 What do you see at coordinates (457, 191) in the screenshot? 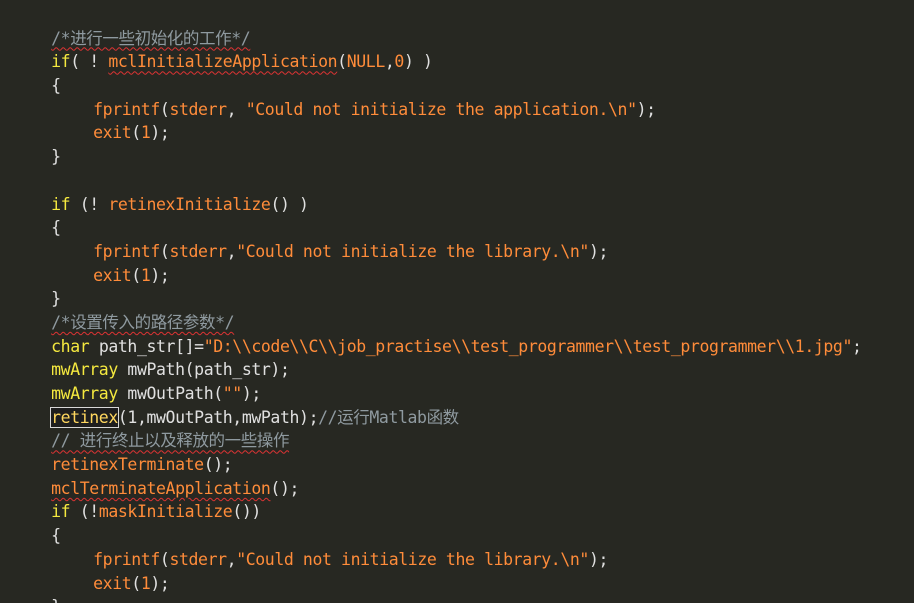
I see `code-line-8: if (! retinexInitialize() )` at bounding box center [457, 191].